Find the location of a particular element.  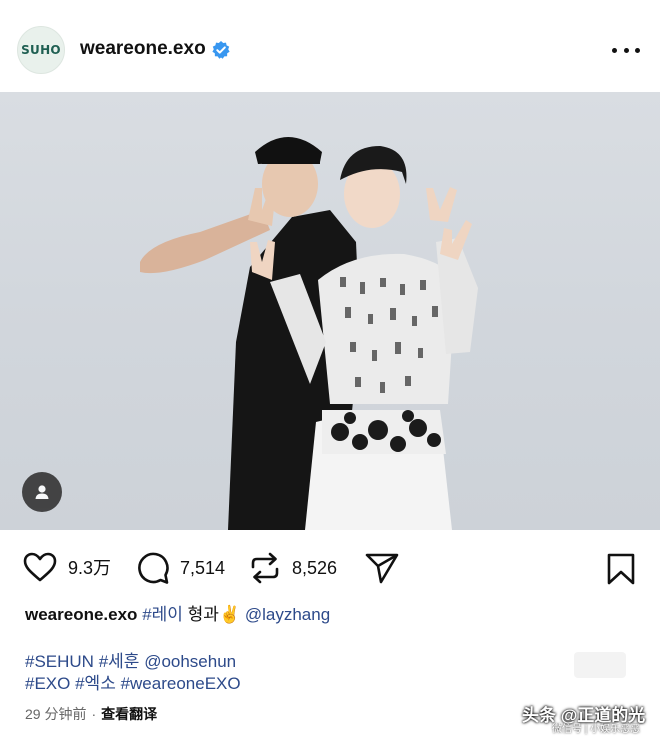

post-time: 29 分钟前 is located at coordinates (56, 714).